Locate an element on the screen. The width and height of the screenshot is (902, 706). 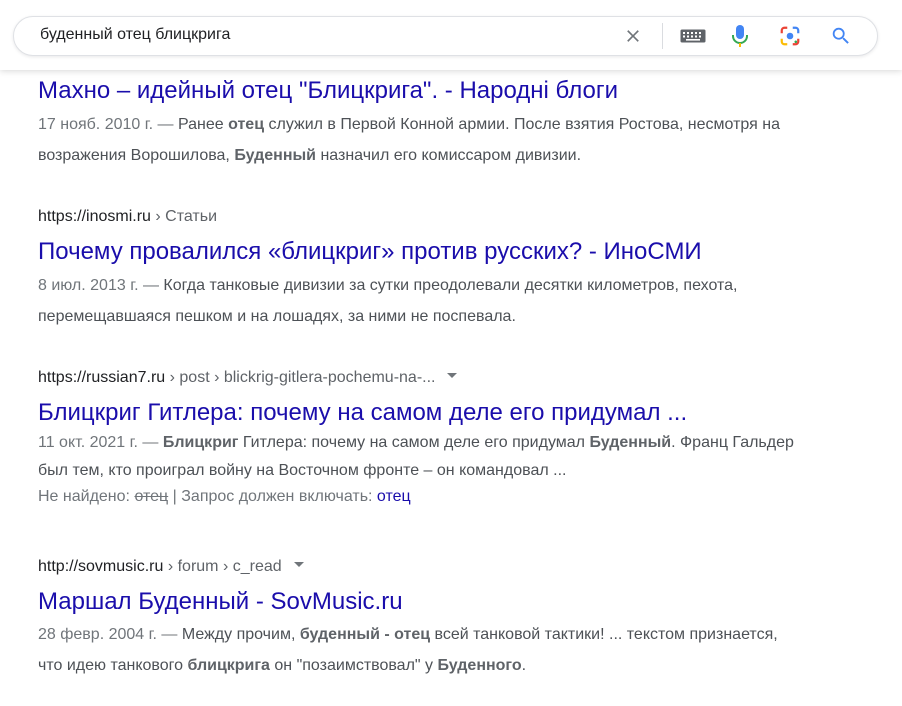
result-title-link: Маршал Буденный - SovMusic.ru is located at coordinates (418, 602).